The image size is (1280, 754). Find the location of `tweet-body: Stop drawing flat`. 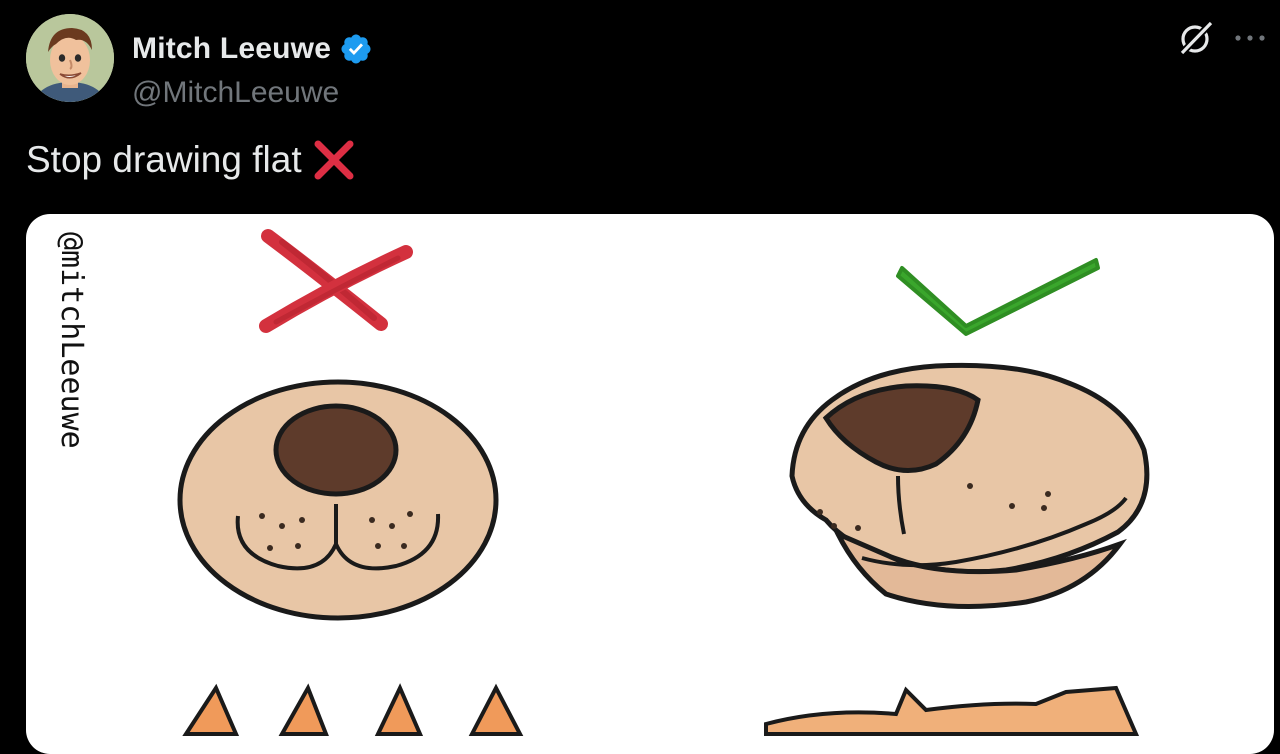

tweet-body: Stop drawing flat is located at coordinates (164, 159).